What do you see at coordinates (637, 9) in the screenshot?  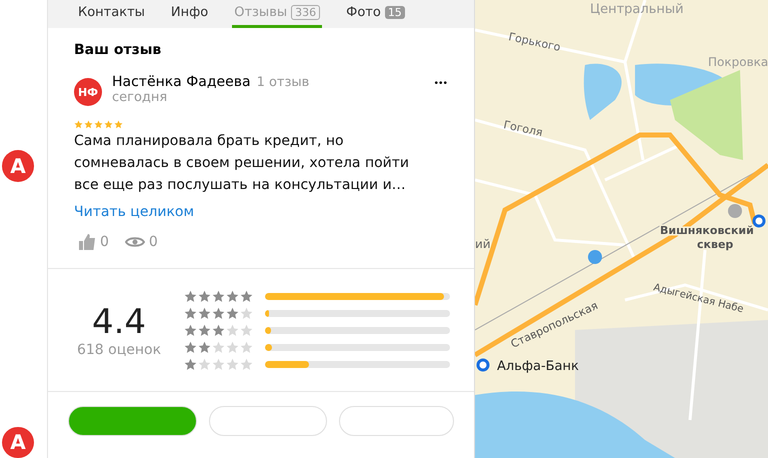 I see `map-label: Центральный` at bounding box center [637, 9].